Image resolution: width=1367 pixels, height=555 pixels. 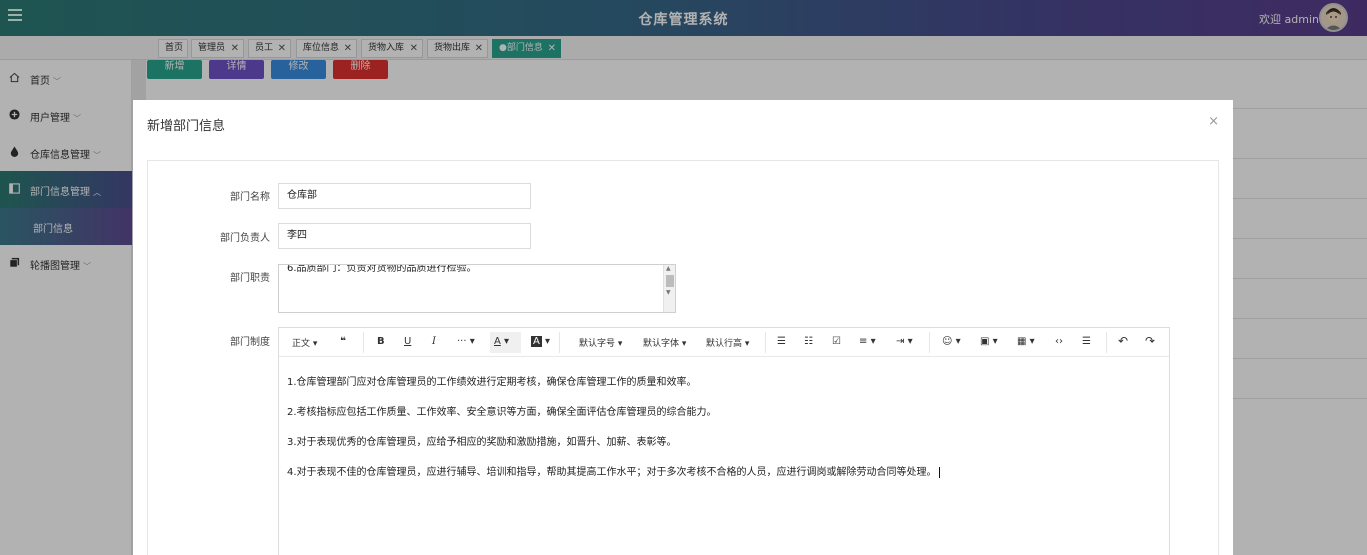 I want to click on text-caret, so click(x=939, y=472).